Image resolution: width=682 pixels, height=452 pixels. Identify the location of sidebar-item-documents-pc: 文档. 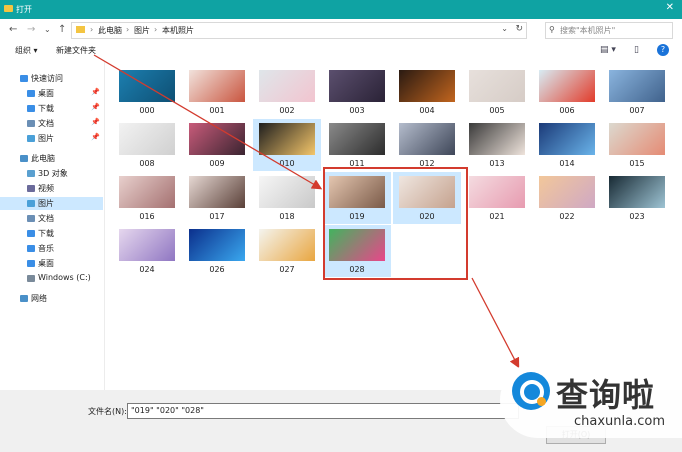
(51, 218).